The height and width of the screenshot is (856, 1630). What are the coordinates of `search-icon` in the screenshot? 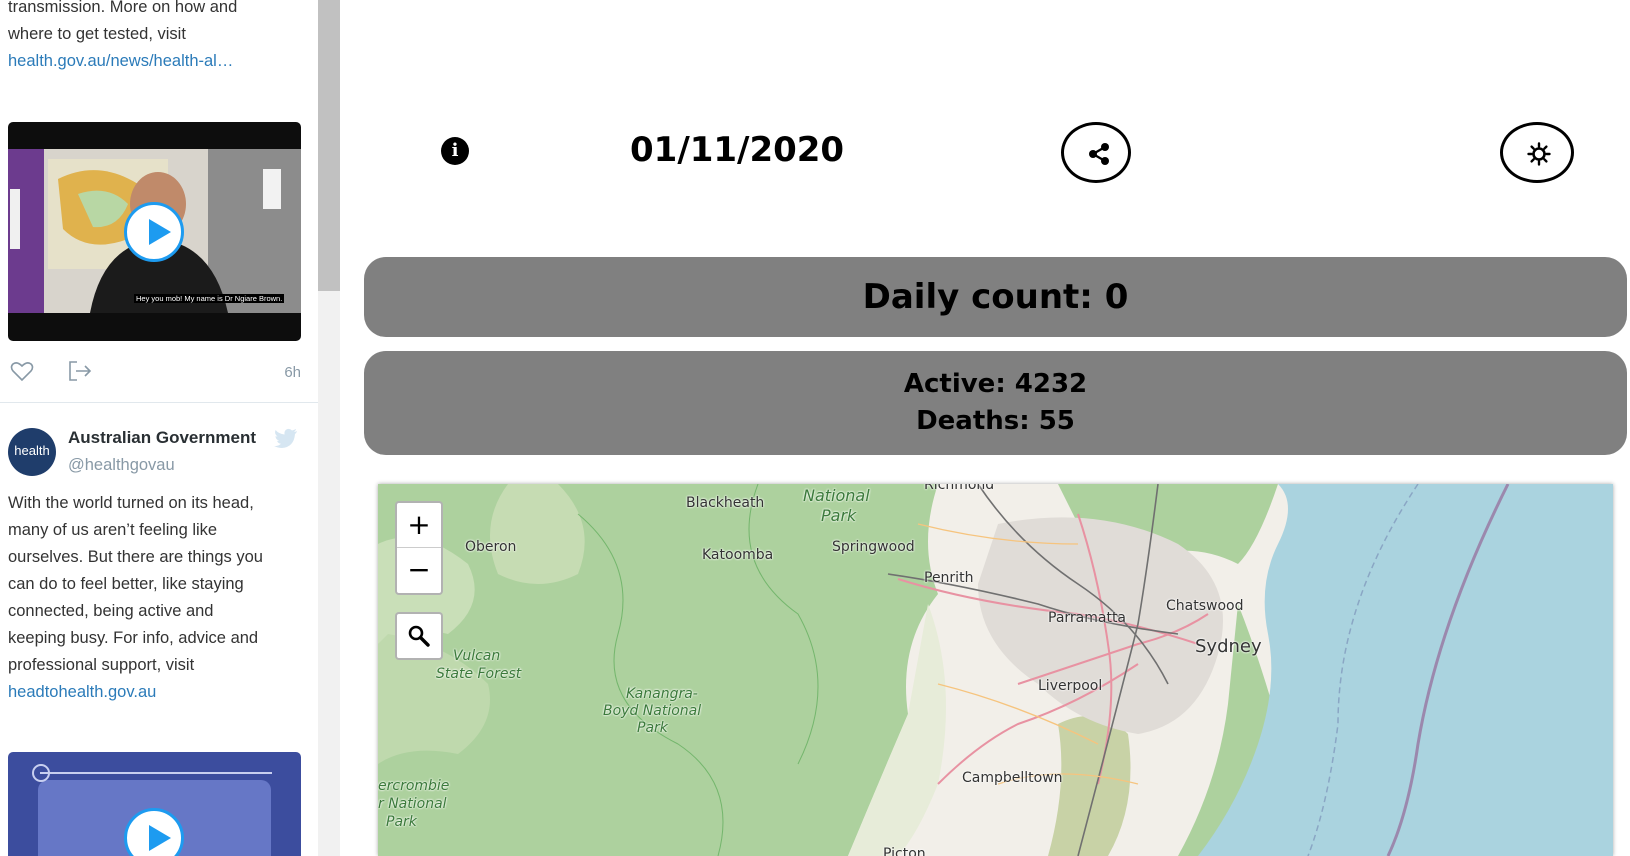 It's located at (419, 636).